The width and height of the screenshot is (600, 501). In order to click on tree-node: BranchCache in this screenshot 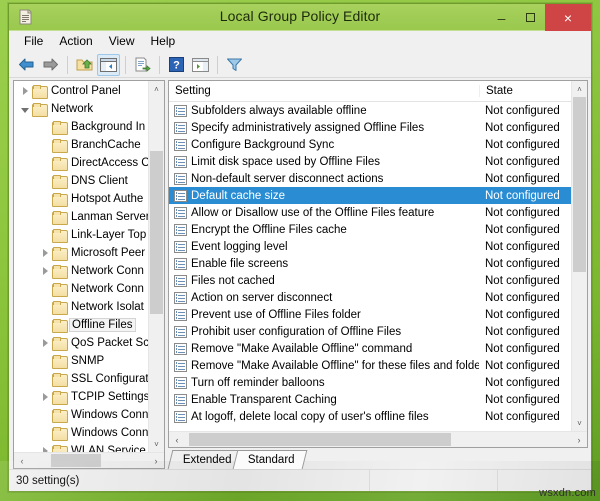, I will do `click(81, 145)`.